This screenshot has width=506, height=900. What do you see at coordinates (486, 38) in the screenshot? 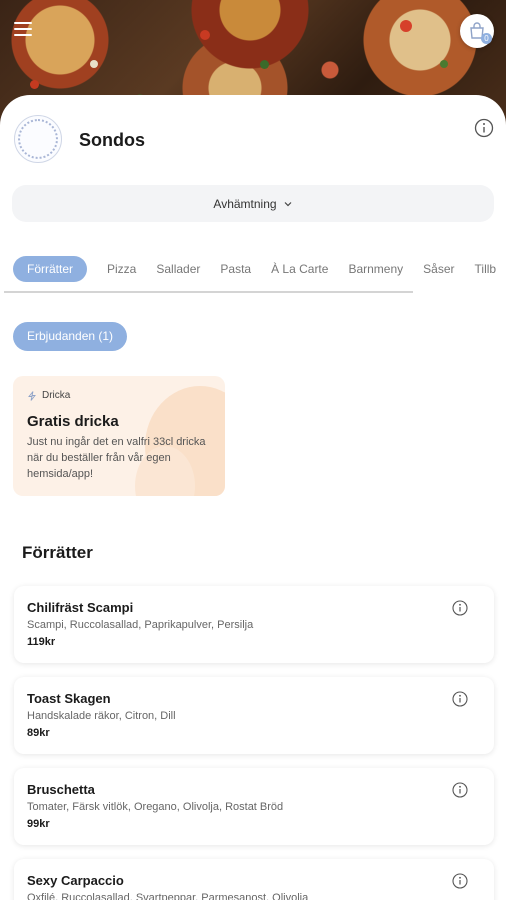
I see `cart-count-badge: 0` at bounding box center [486, 38].